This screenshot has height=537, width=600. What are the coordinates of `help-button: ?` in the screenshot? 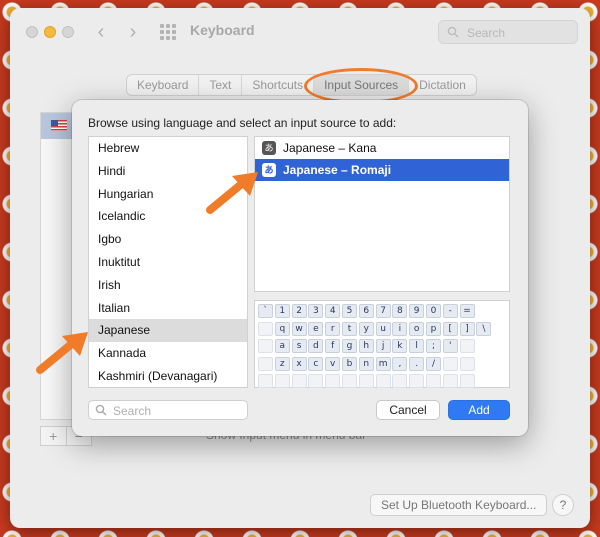 It's located at (563, 505).